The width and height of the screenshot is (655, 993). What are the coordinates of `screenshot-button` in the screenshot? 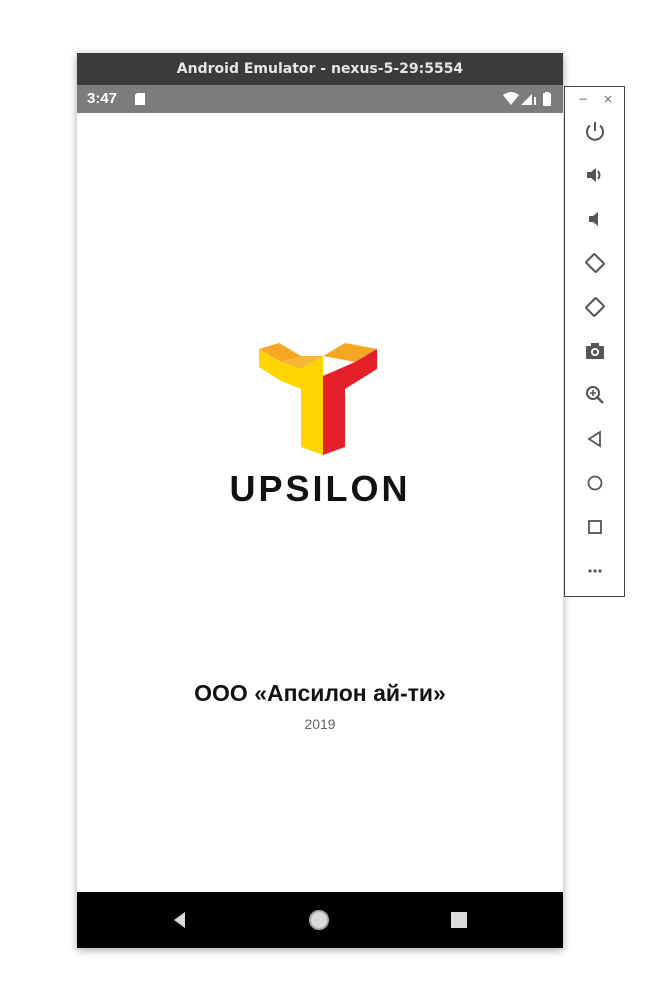 It's located at (595, 351).